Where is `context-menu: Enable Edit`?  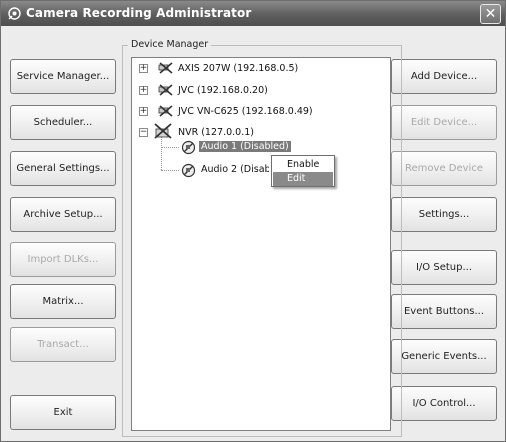 context-menu: Enable Edit is located at coordinates (303, 171).